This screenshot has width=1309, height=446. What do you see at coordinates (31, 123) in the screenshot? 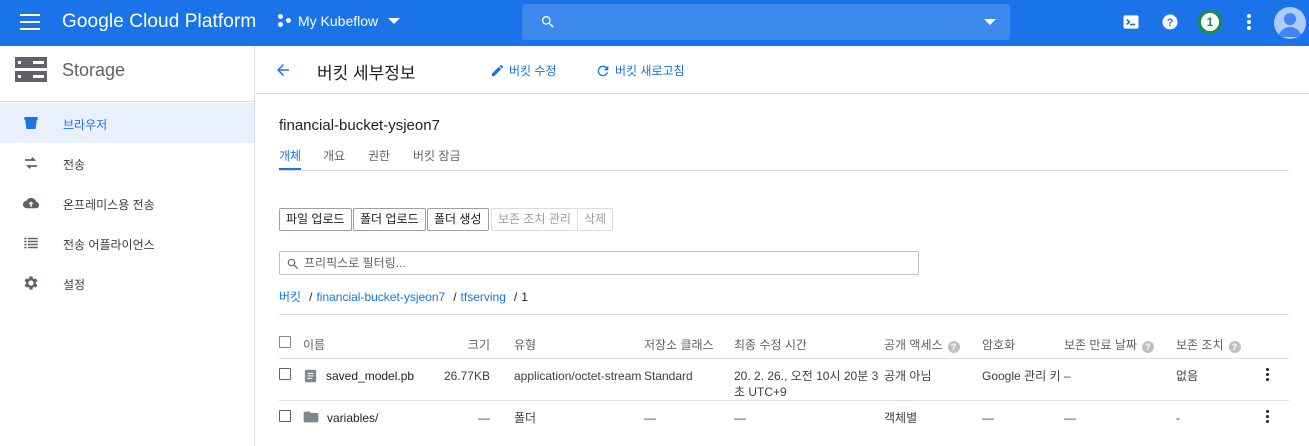
I see `bucket-icon` at bounding box center [31, 123].